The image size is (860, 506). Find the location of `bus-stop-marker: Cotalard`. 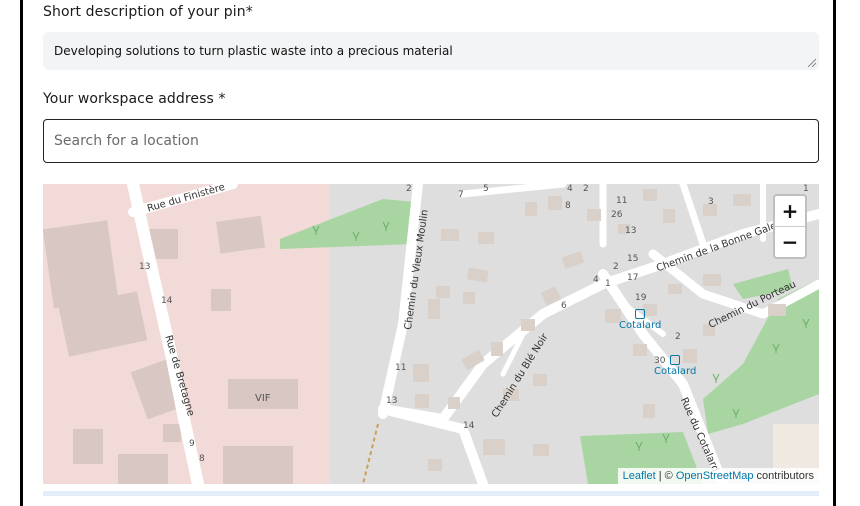

bus-stop-marker: Cotalard is located at coordinates (640, 320).